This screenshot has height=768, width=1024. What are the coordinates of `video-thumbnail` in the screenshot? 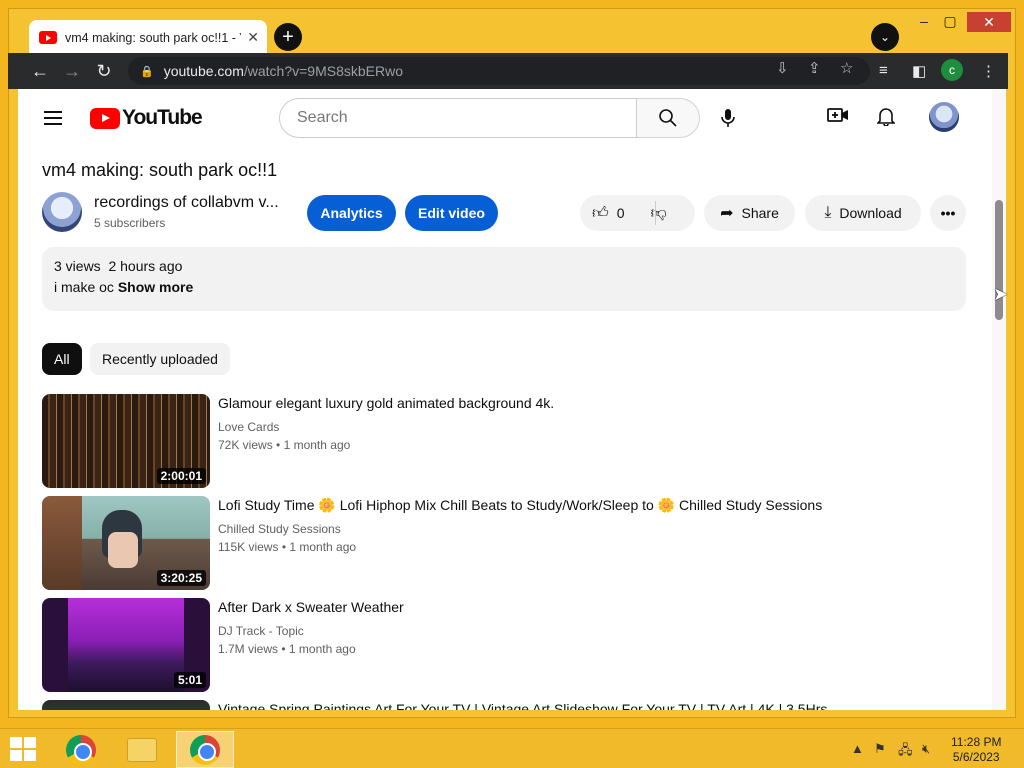 It's located at (126, 705).